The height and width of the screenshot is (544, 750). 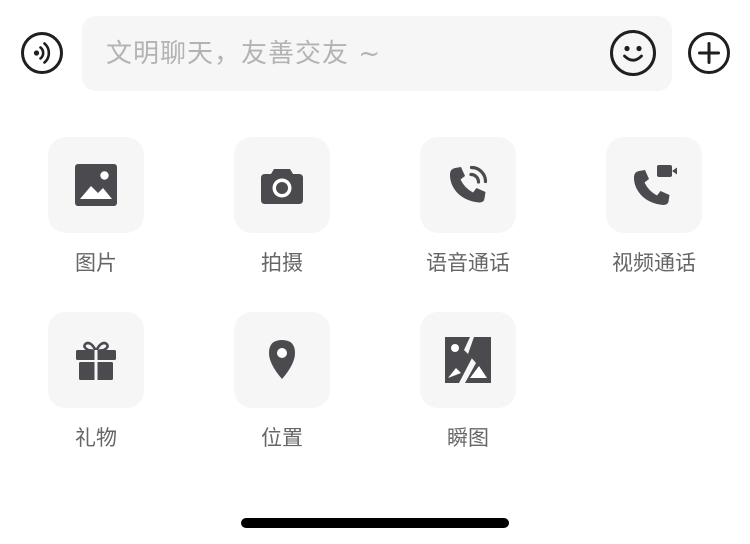 I want to click on voice-input-icon, so click(x=42, y=53).